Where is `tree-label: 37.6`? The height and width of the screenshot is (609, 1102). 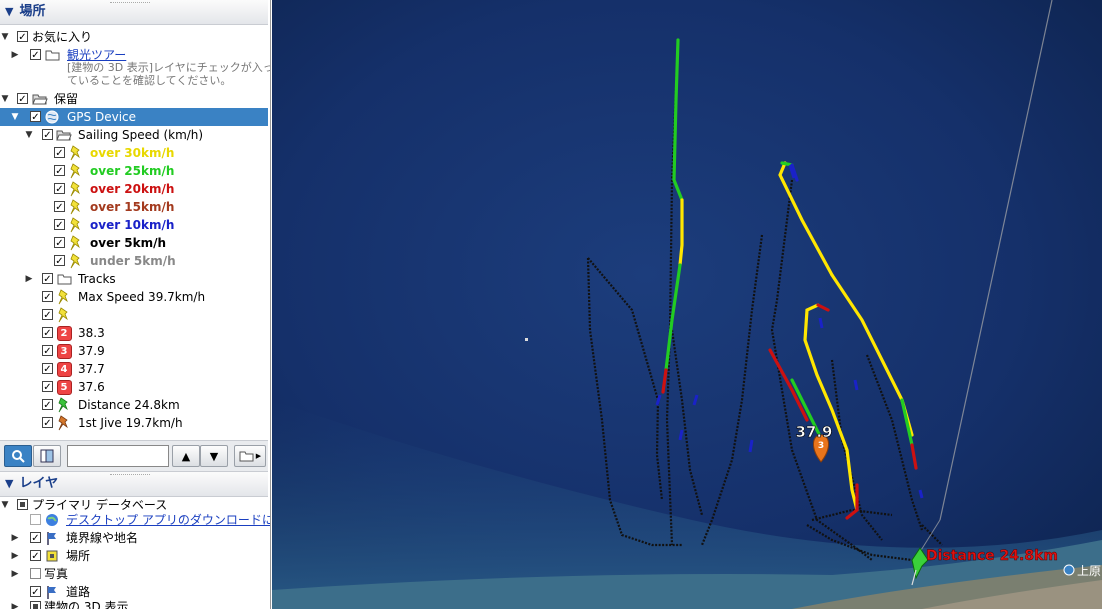 tree-label: 37.6 is located at coordinates (91, 387).